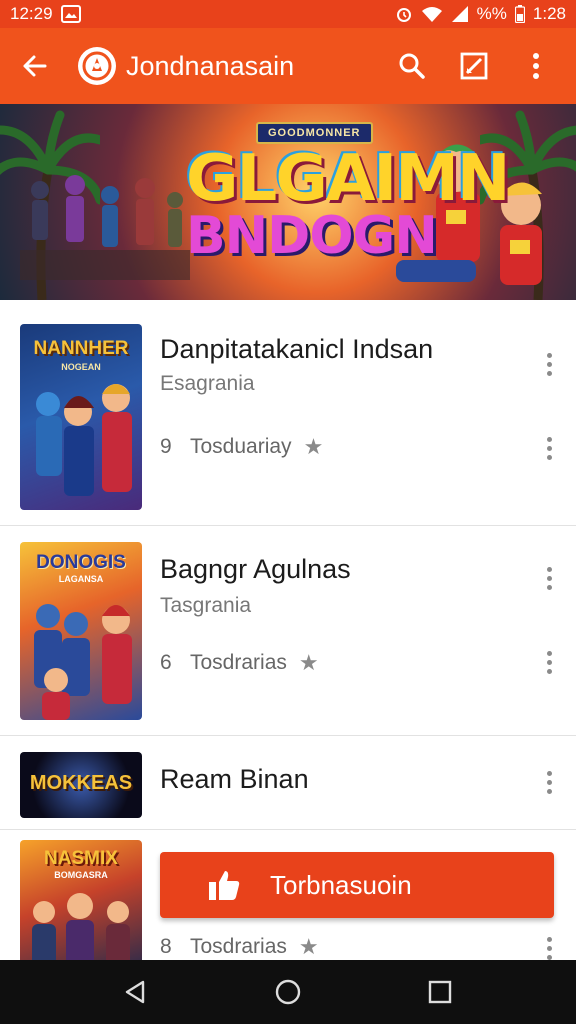  Describe the element at coordinates (491, 13) in the screenshot. I see `battery-percent-text: %%` at that location.